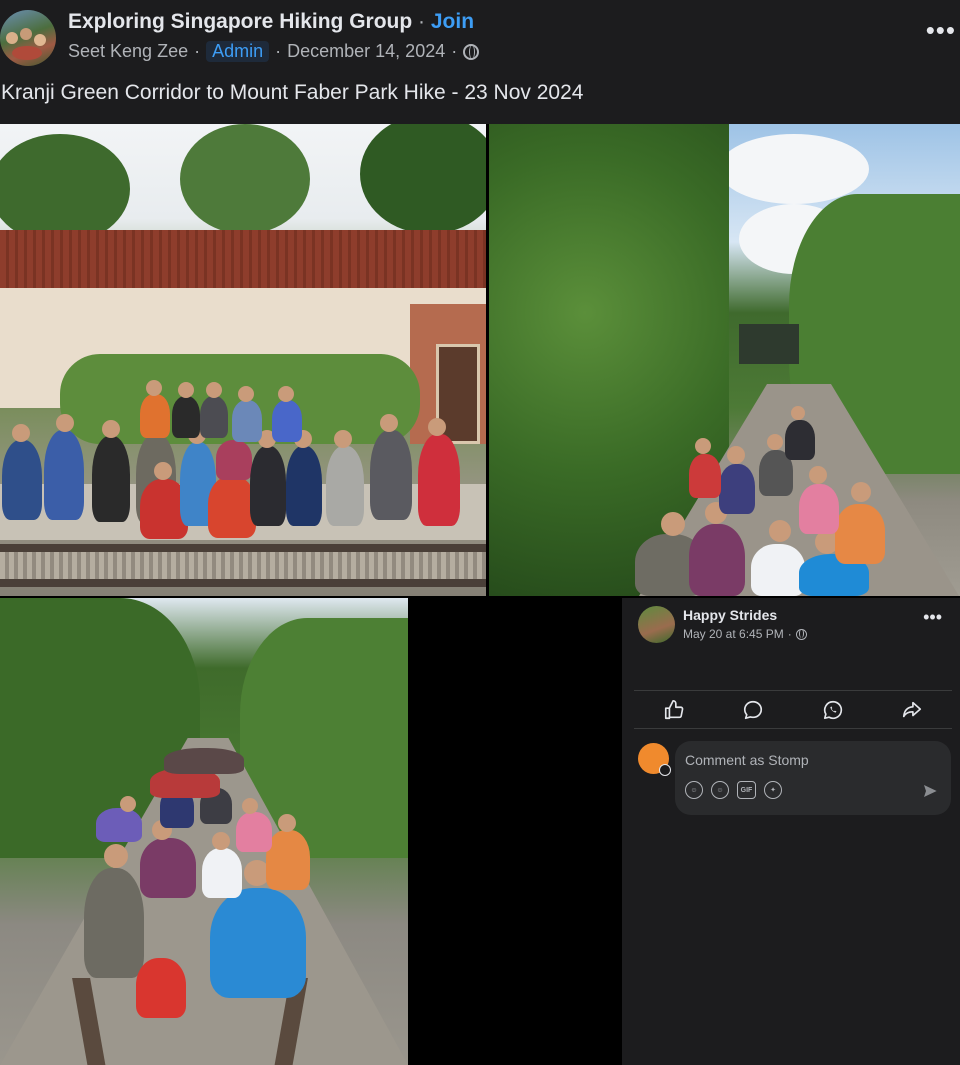 The image size is (960, 1065). I want to click on photo-cloud, so click(794, 169).